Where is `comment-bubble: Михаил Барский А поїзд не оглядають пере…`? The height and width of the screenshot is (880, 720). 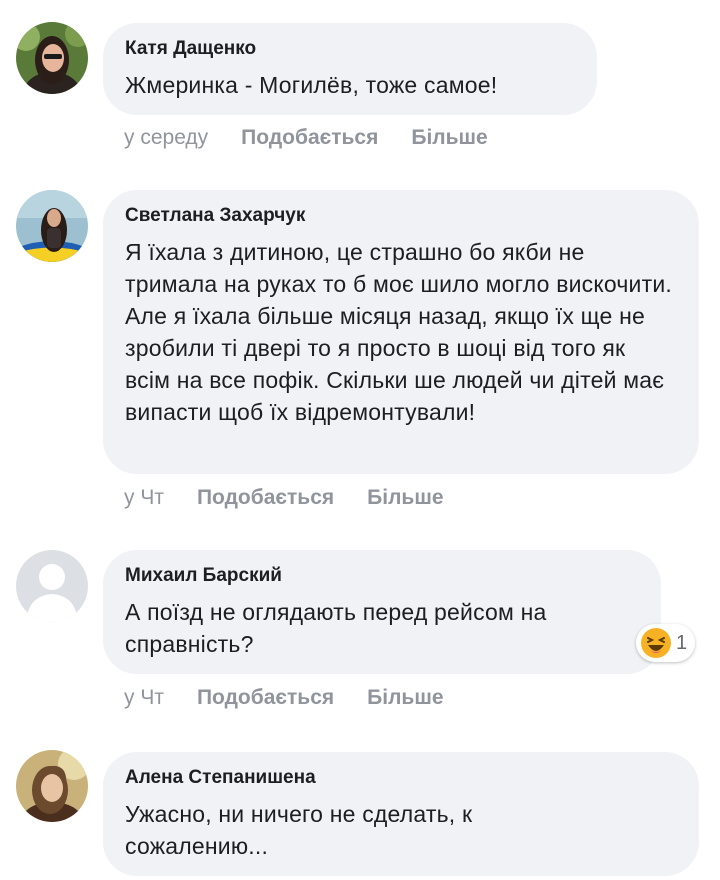 comment-bubble: Михаил Барский А поїзд не оглядають пере… is located at coordinates (382, 612).